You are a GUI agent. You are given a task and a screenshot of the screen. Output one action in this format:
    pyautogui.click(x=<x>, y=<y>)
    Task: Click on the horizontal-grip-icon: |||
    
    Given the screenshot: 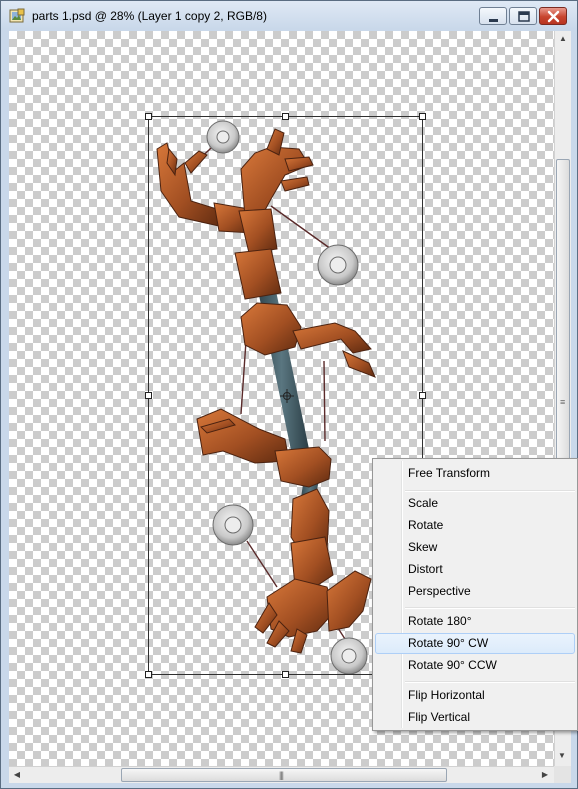 What is the action you would take?
    pyautogui.click(x=281, y=775)
    